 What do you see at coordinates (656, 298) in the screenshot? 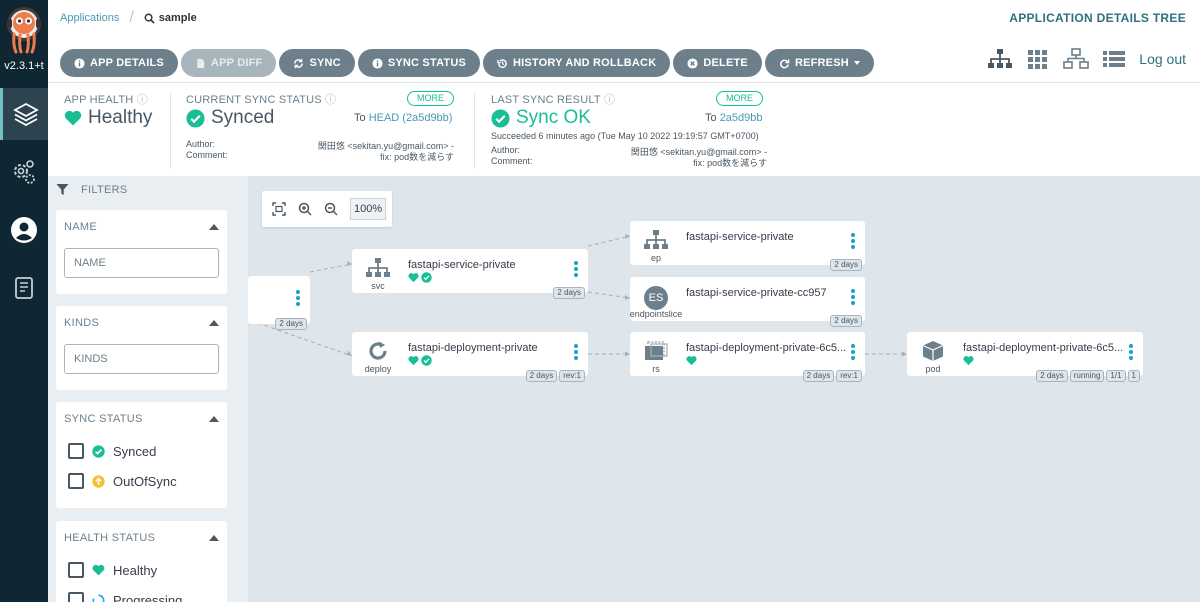
I see `endpointslice-icon: ES` at bounding box center [656, 298].